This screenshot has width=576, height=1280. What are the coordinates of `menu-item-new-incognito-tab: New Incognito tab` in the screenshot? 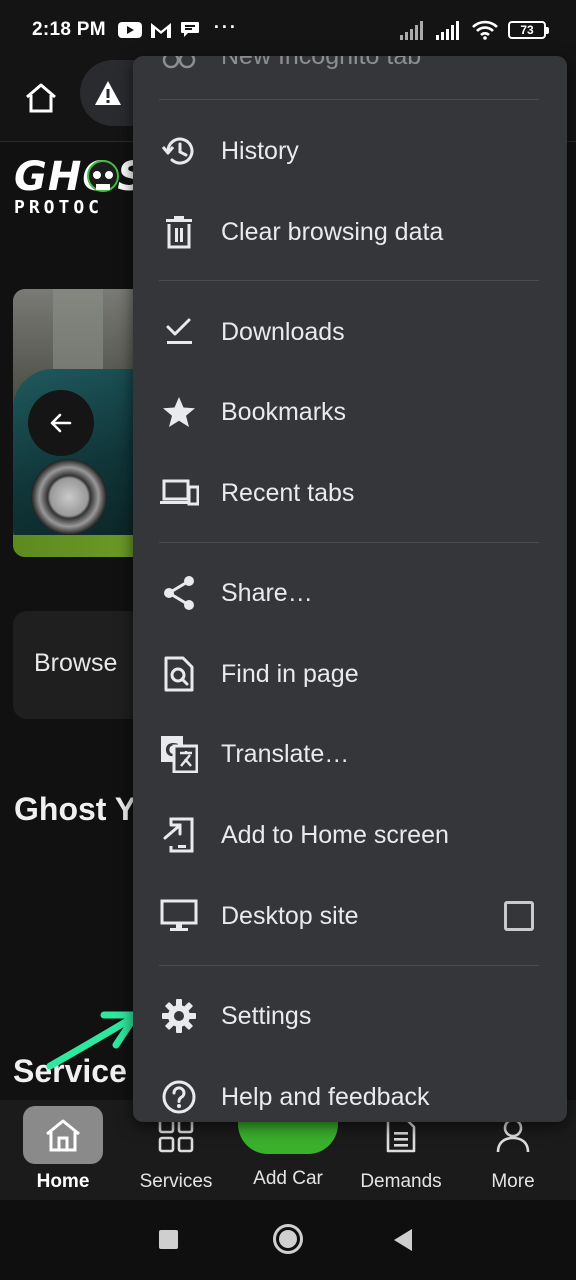 It's located at (321, 63).